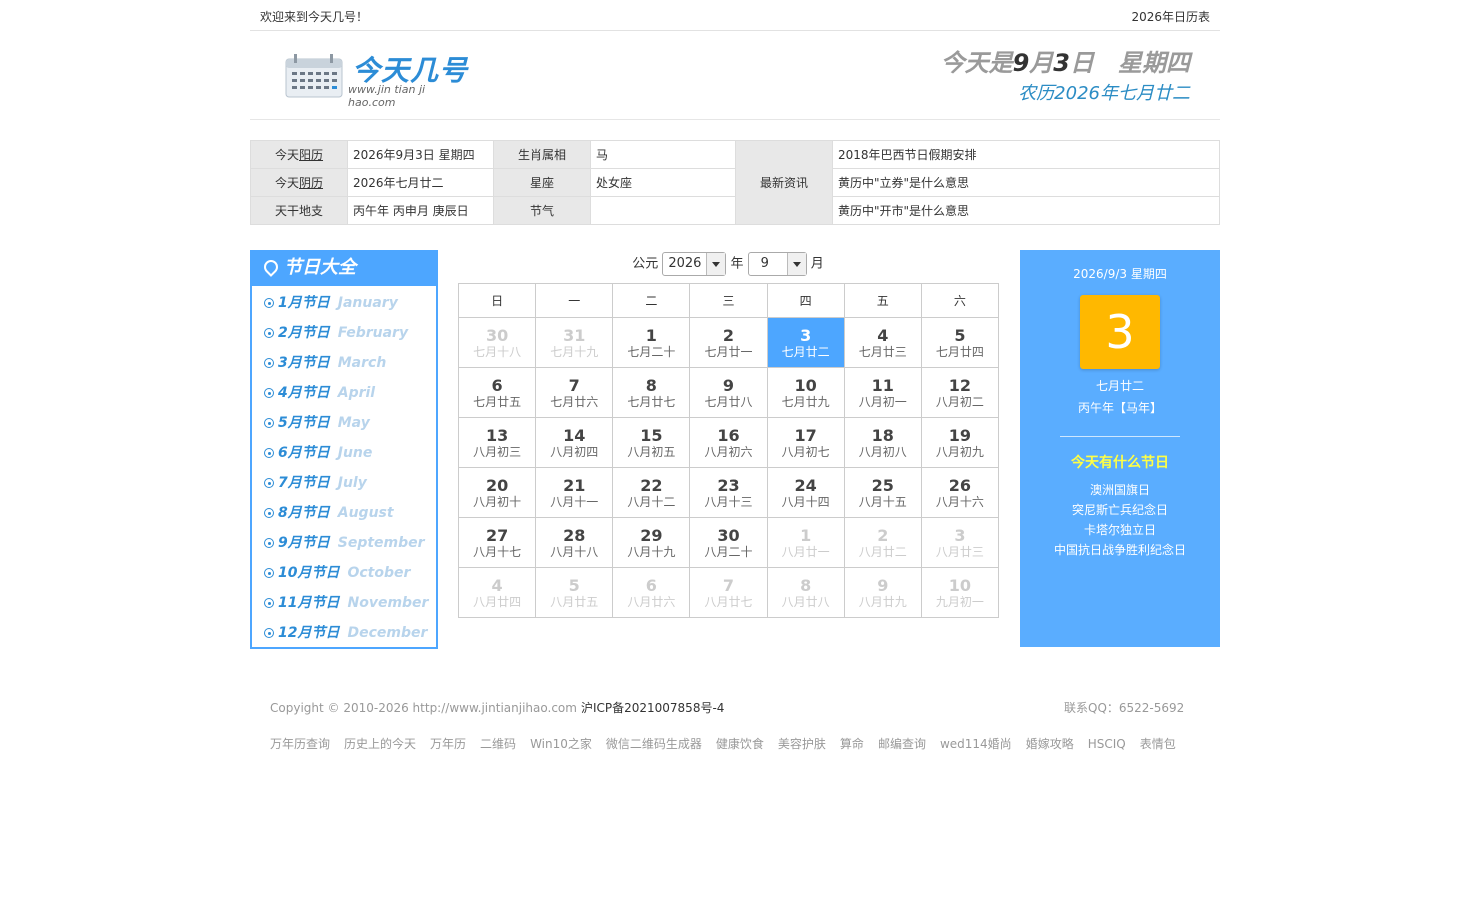  What do you see at coordinates (388, 603) in the screenshot?
I see `month-festival-en: November` at bounding box center [388, 603].